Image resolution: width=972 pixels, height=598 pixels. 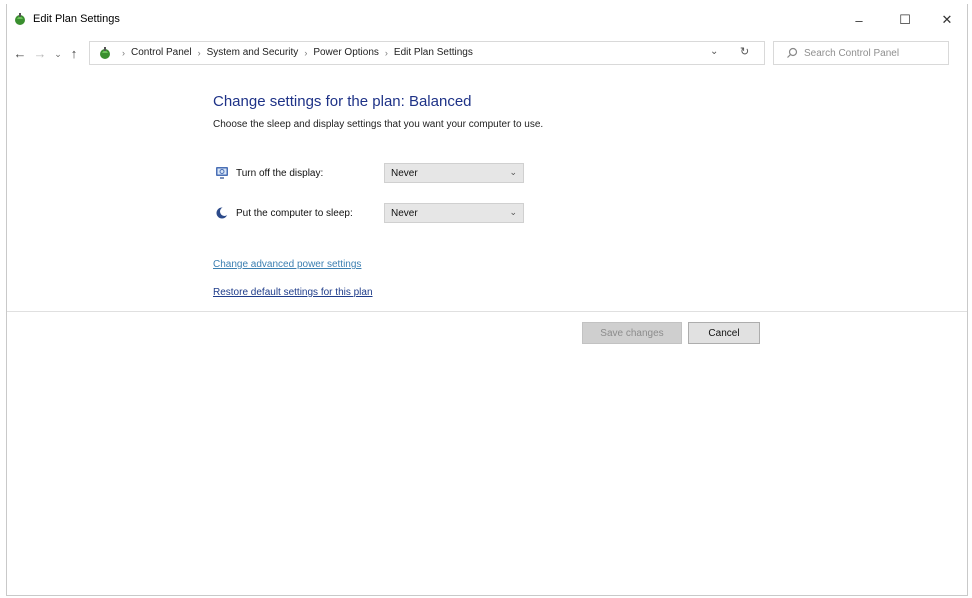 What do you see at coordinates (293, 292) in the screenshot?
I see `restore-defaults-link: Restore default settings for this plan` at bounding box center [293, 292].